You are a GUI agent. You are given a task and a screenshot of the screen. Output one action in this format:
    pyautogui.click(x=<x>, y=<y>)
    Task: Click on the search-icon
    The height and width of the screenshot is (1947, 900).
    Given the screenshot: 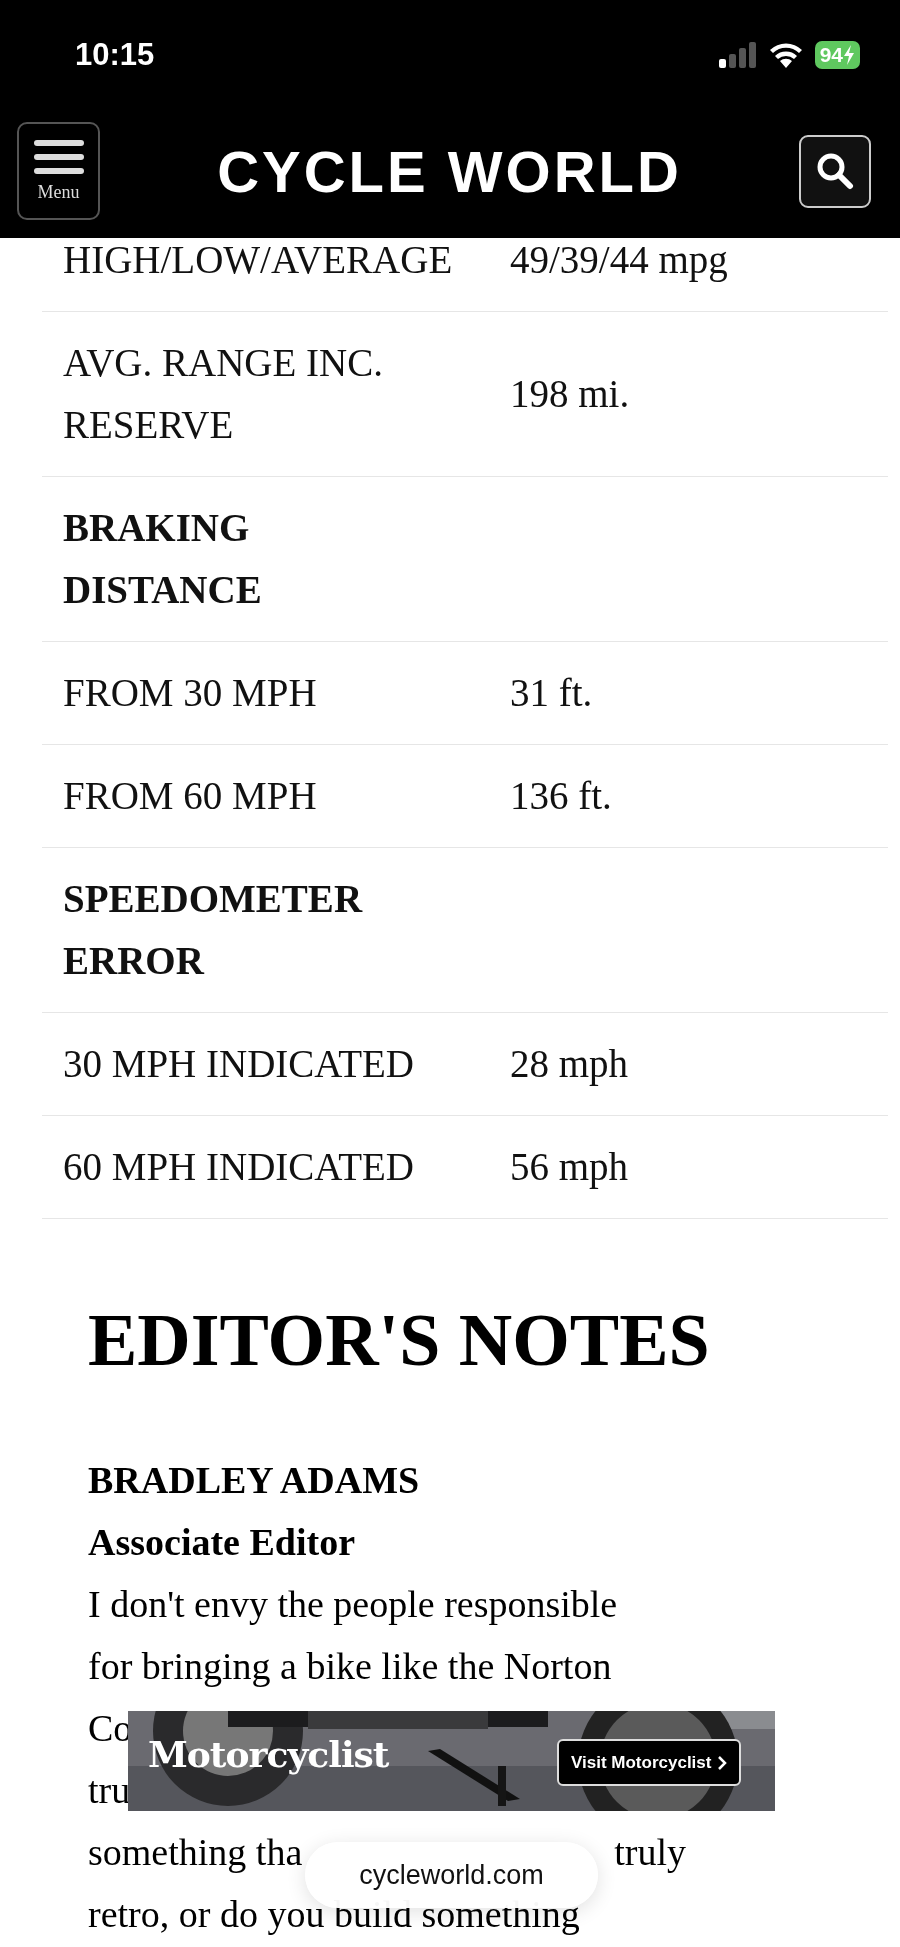 What is the action you would take?
    pyautogui.click(x=835, y=171)
    